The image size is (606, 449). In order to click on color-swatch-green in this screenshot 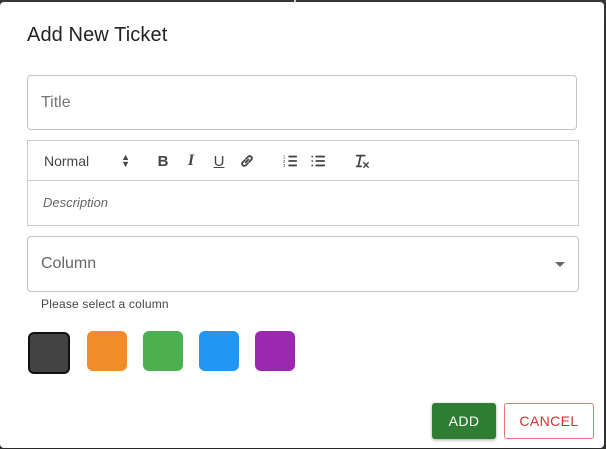, I will do `click(163, 351)`.